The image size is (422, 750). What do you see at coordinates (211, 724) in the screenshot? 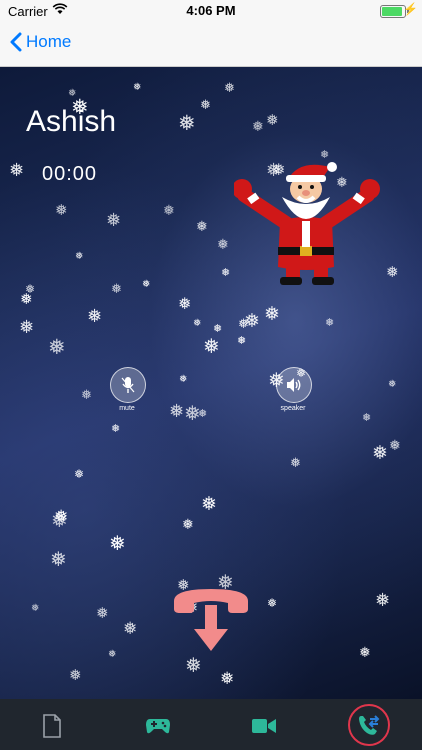
I see `tab-bar` at bounding box center [211, 724].